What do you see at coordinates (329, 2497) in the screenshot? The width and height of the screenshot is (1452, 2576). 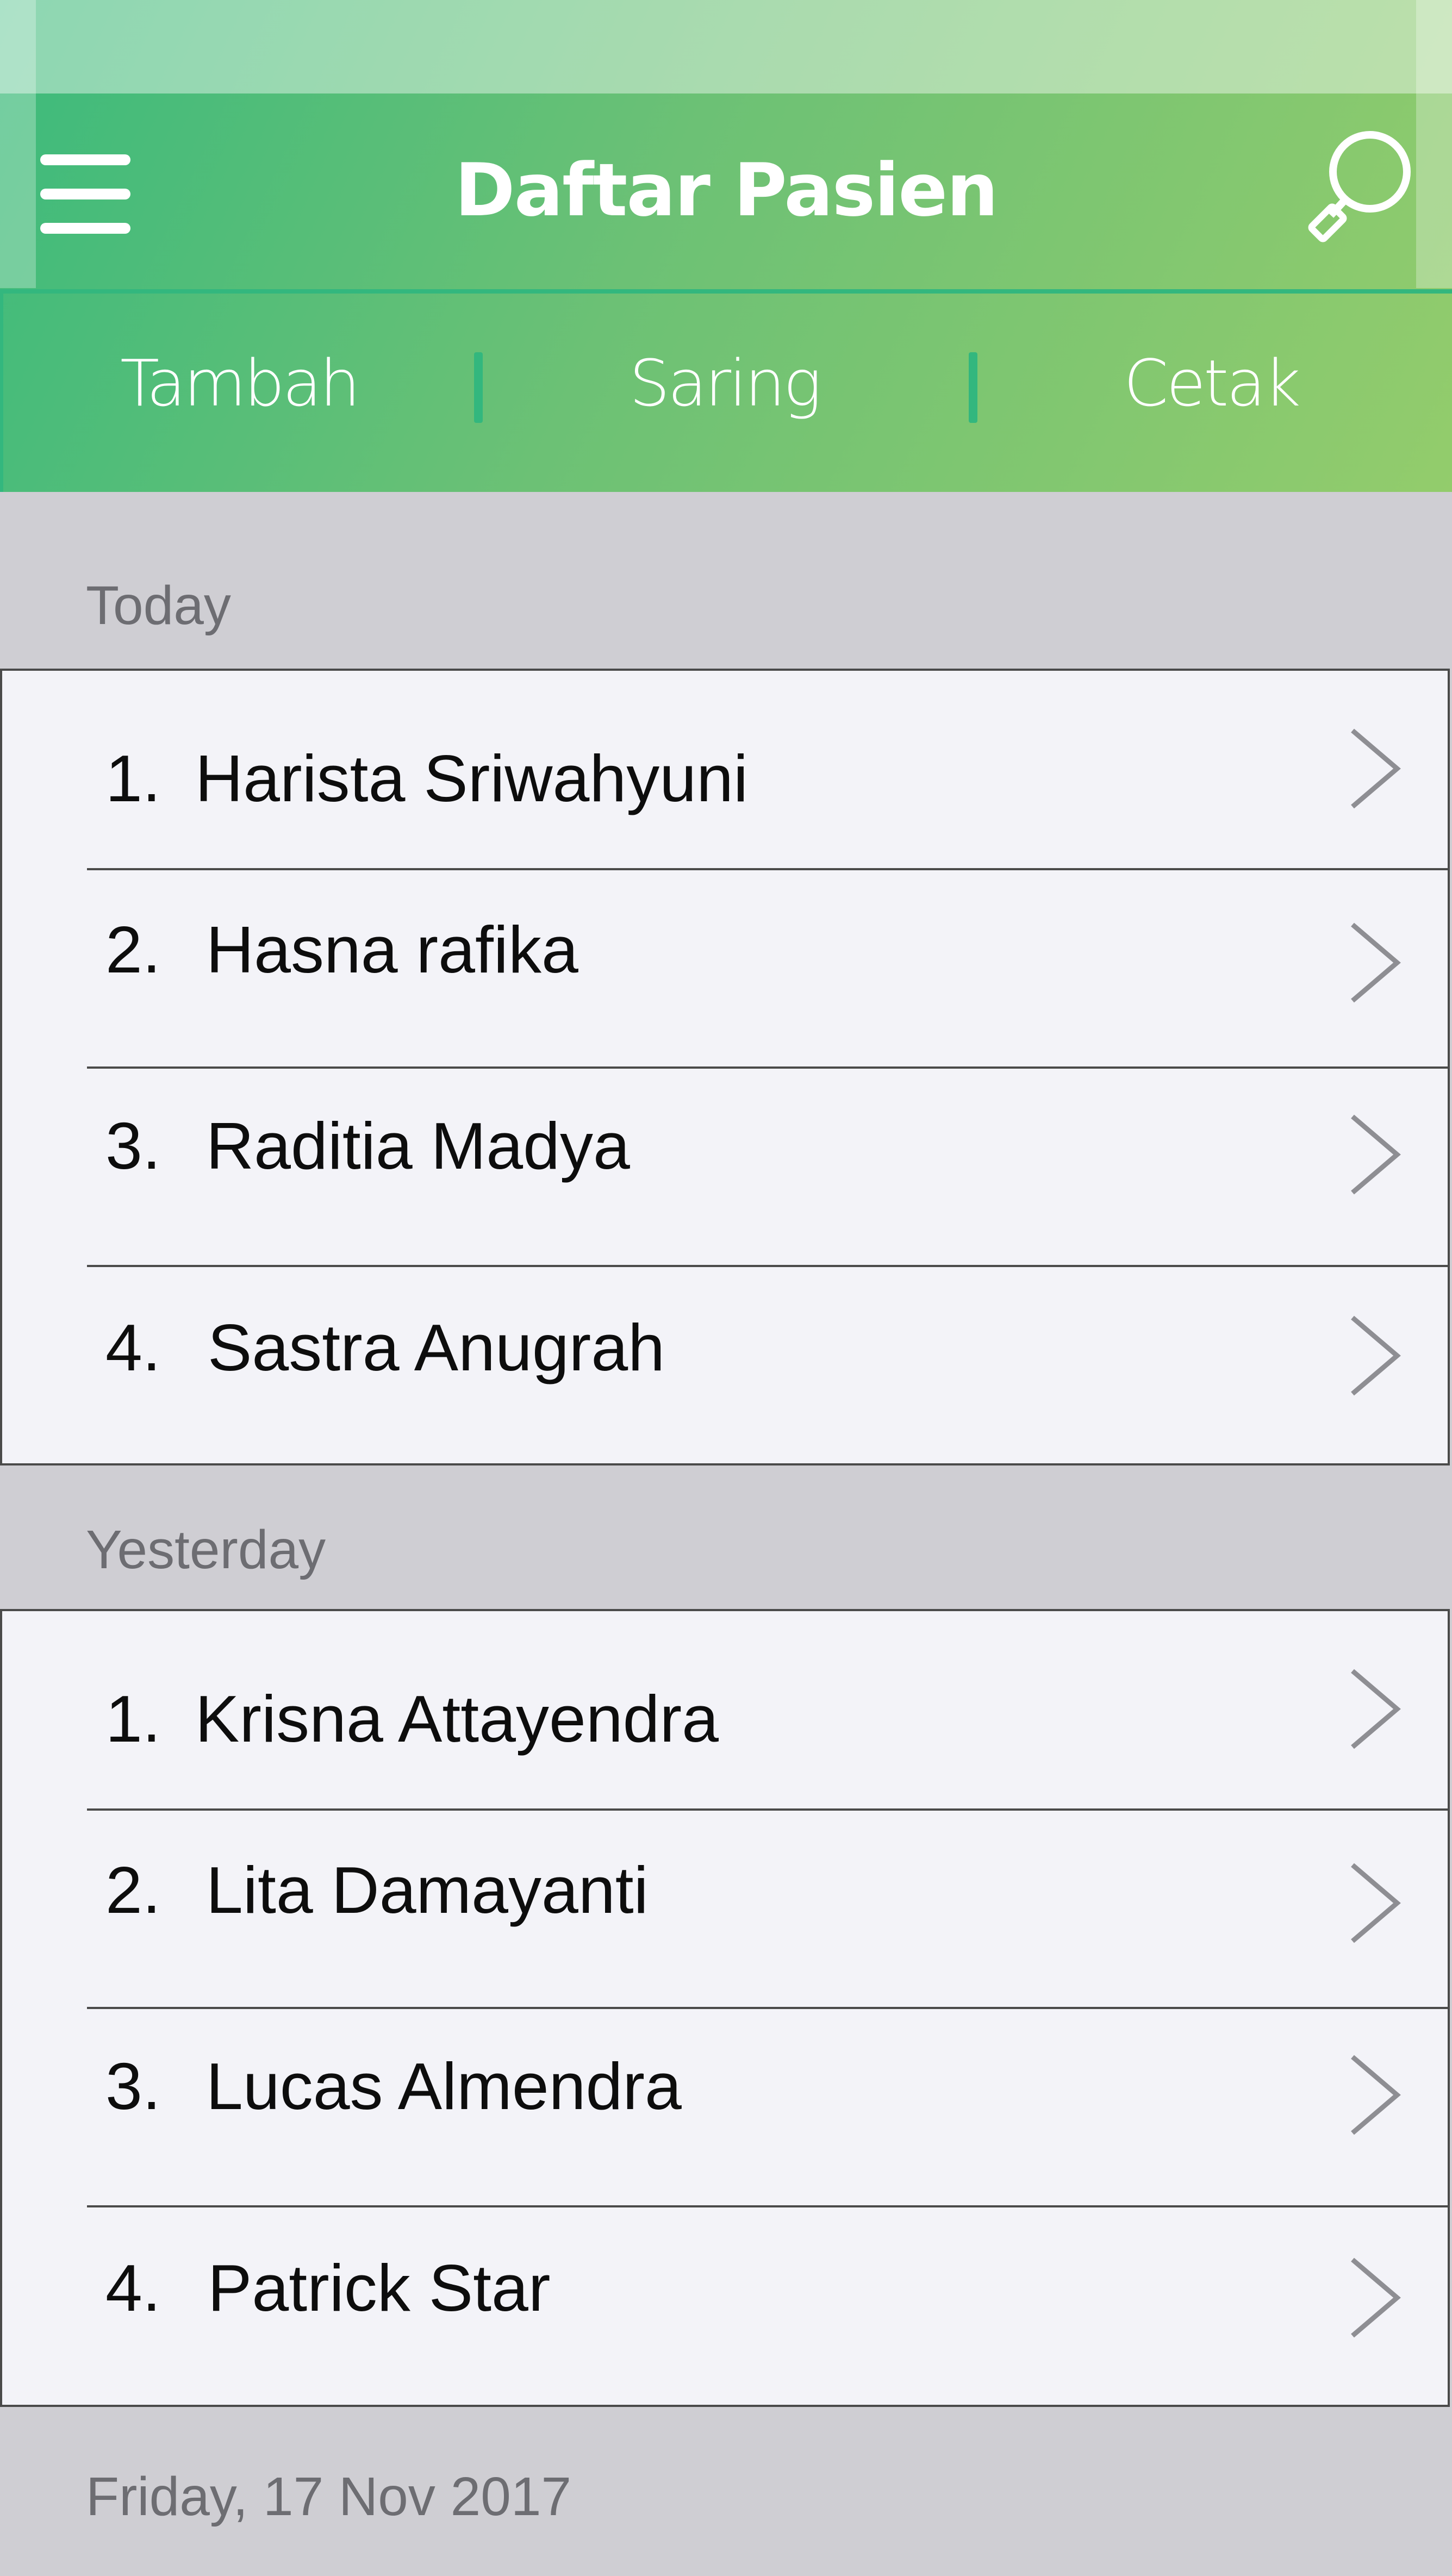 I see `section-label: Friday, 17 Nov 2017` at bounding box center [329, 2497].